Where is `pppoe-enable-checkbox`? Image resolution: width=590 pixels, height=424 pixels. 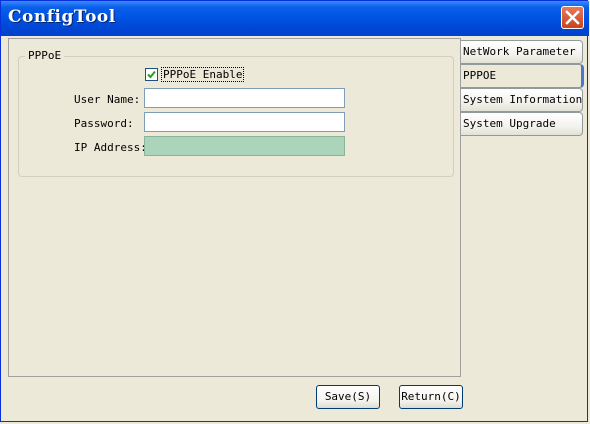
pppoe-enable-checkbox is located at coordinates (151, 74).